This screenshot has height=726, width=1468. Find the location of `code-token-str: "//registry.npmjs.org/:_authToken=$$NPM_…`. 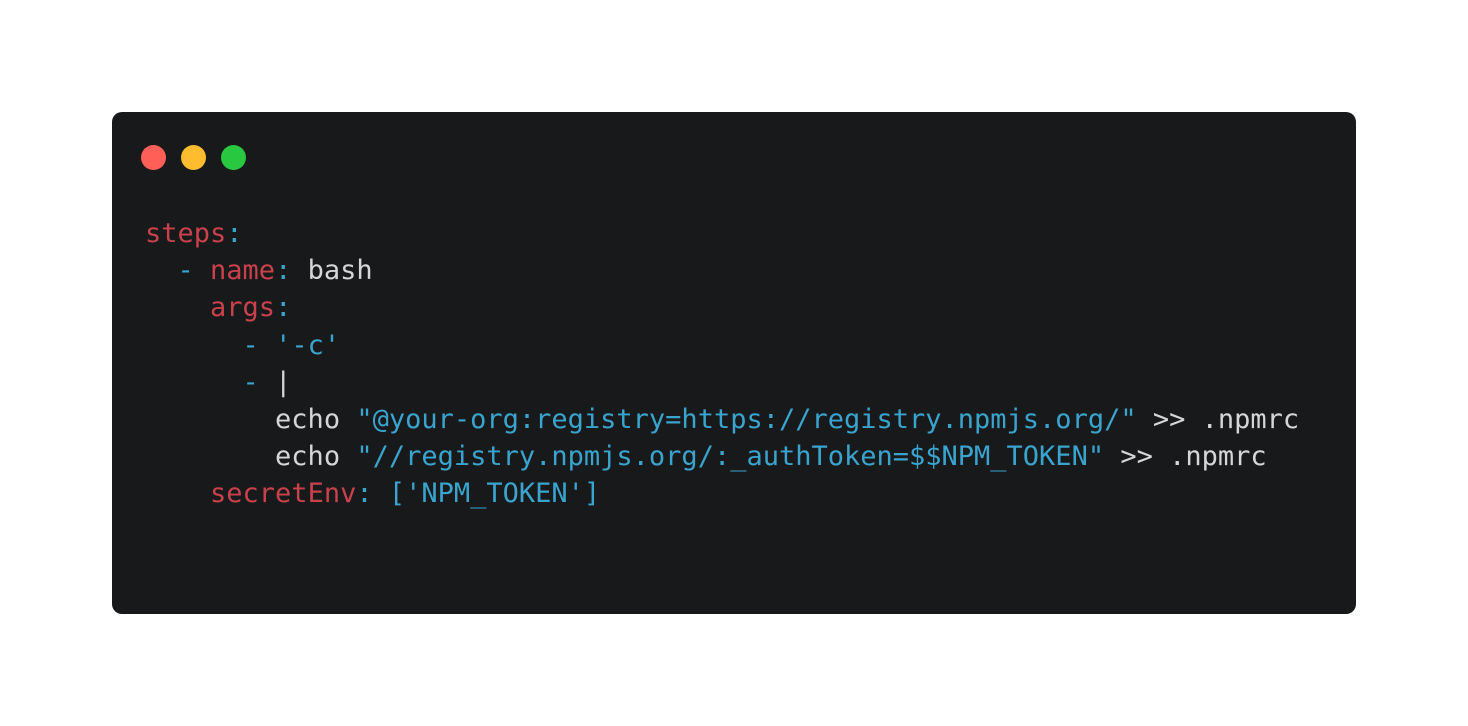

code-token-str: "//registry.npmjs.org/:_authToken=$$NPM_… is located at coordinates (730, 457).